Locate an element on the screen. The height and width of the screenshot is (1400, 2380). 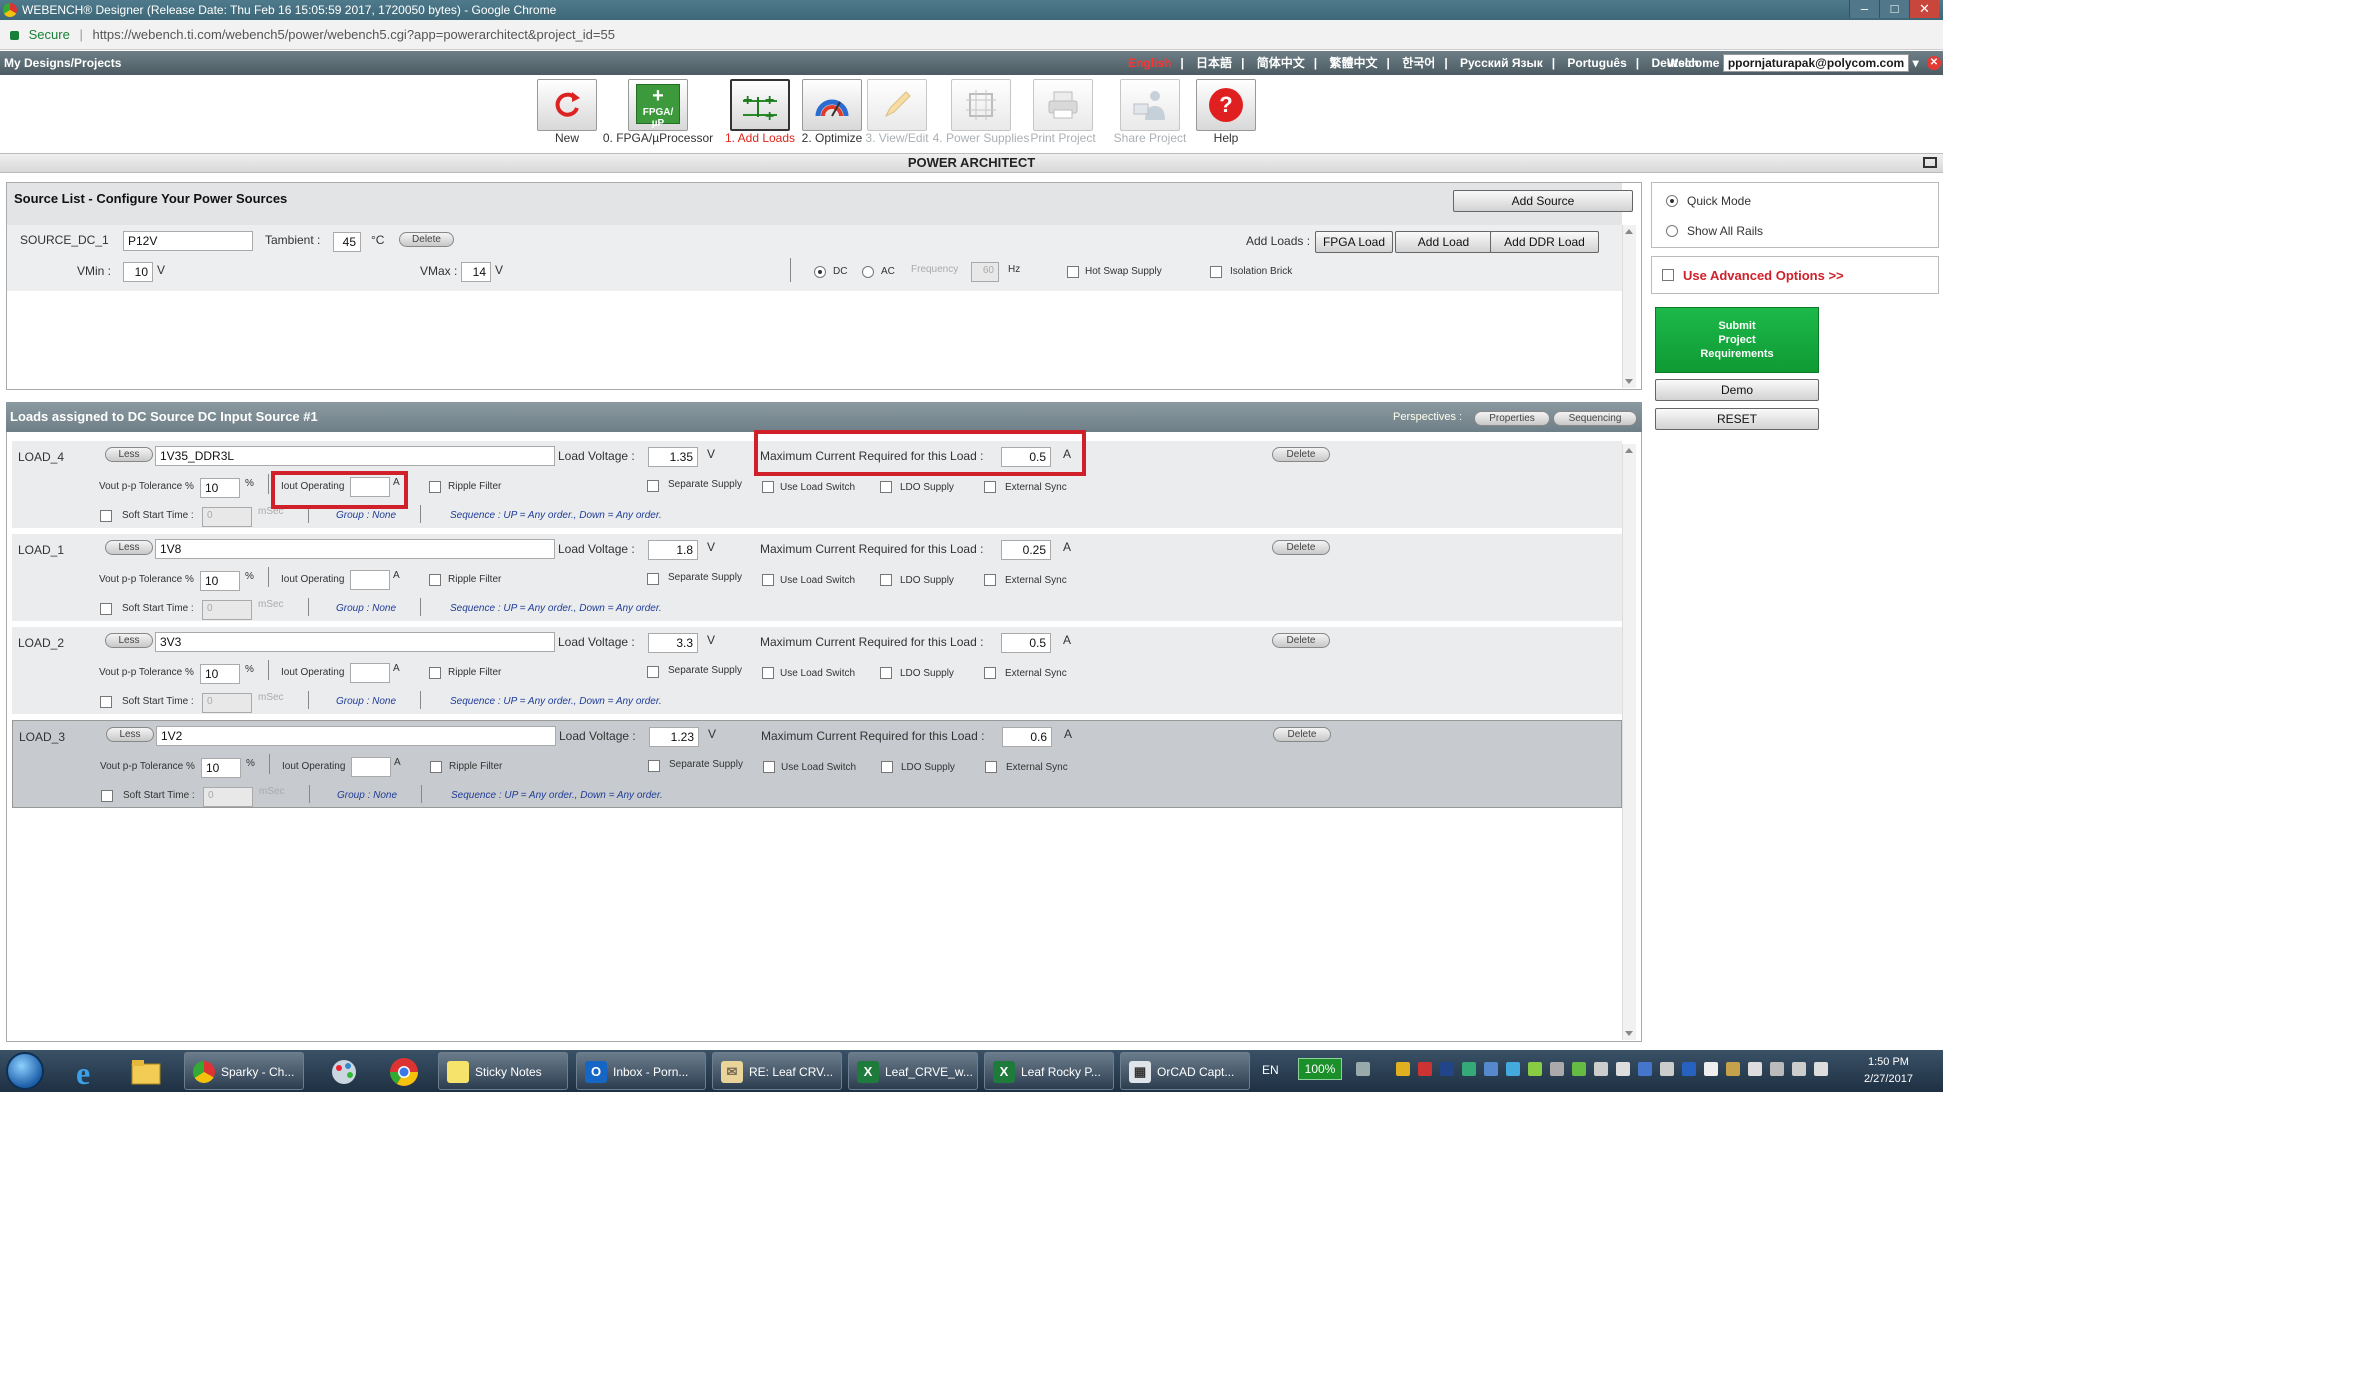
internet-explorer-icon: e is located at coordinates (88, 1072).